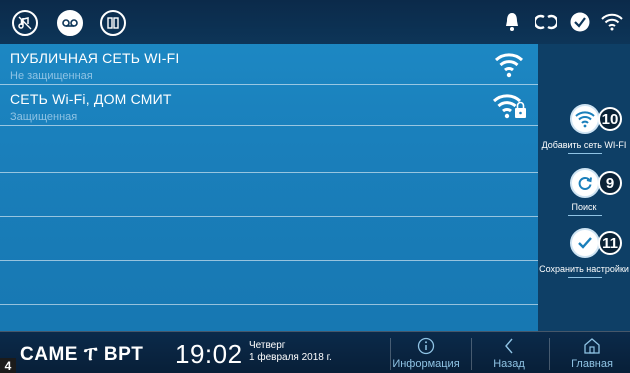  What do you see at coordinates (592, 364) in the screenshot?
I see `home-label: Главная` at bounding box center [592, 364].